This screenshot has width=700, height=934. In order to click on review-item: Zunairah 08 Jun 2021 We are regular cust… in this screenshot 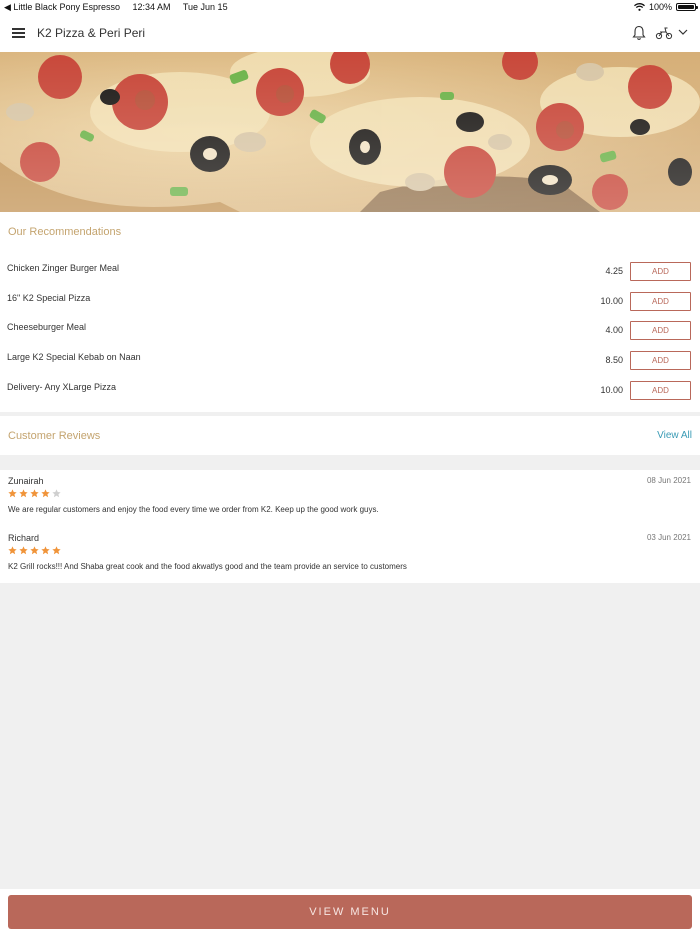, I will do `click(350, 497)`.